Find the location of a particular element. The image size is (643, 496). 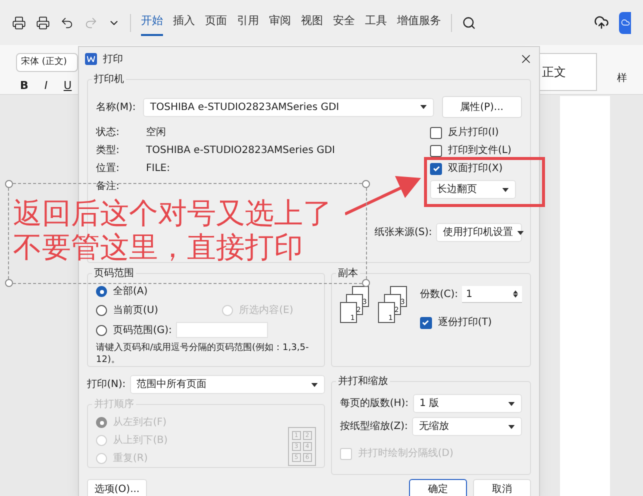

group-title: 页码范围 is located at coordinates (114, 273).